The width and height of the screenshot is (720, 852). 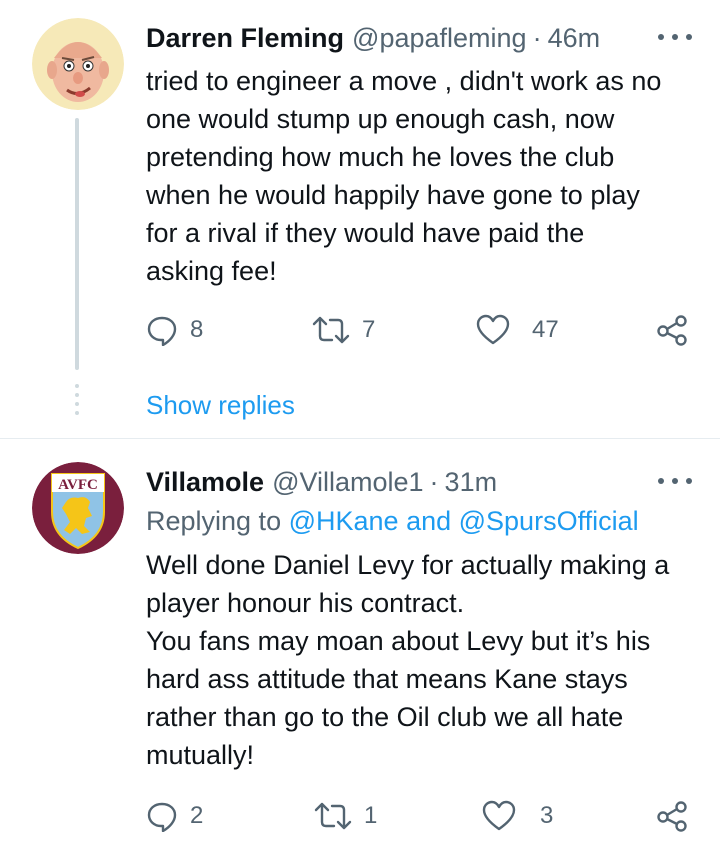 I want to click on reply-button: 2, so click(x=174, y=816).